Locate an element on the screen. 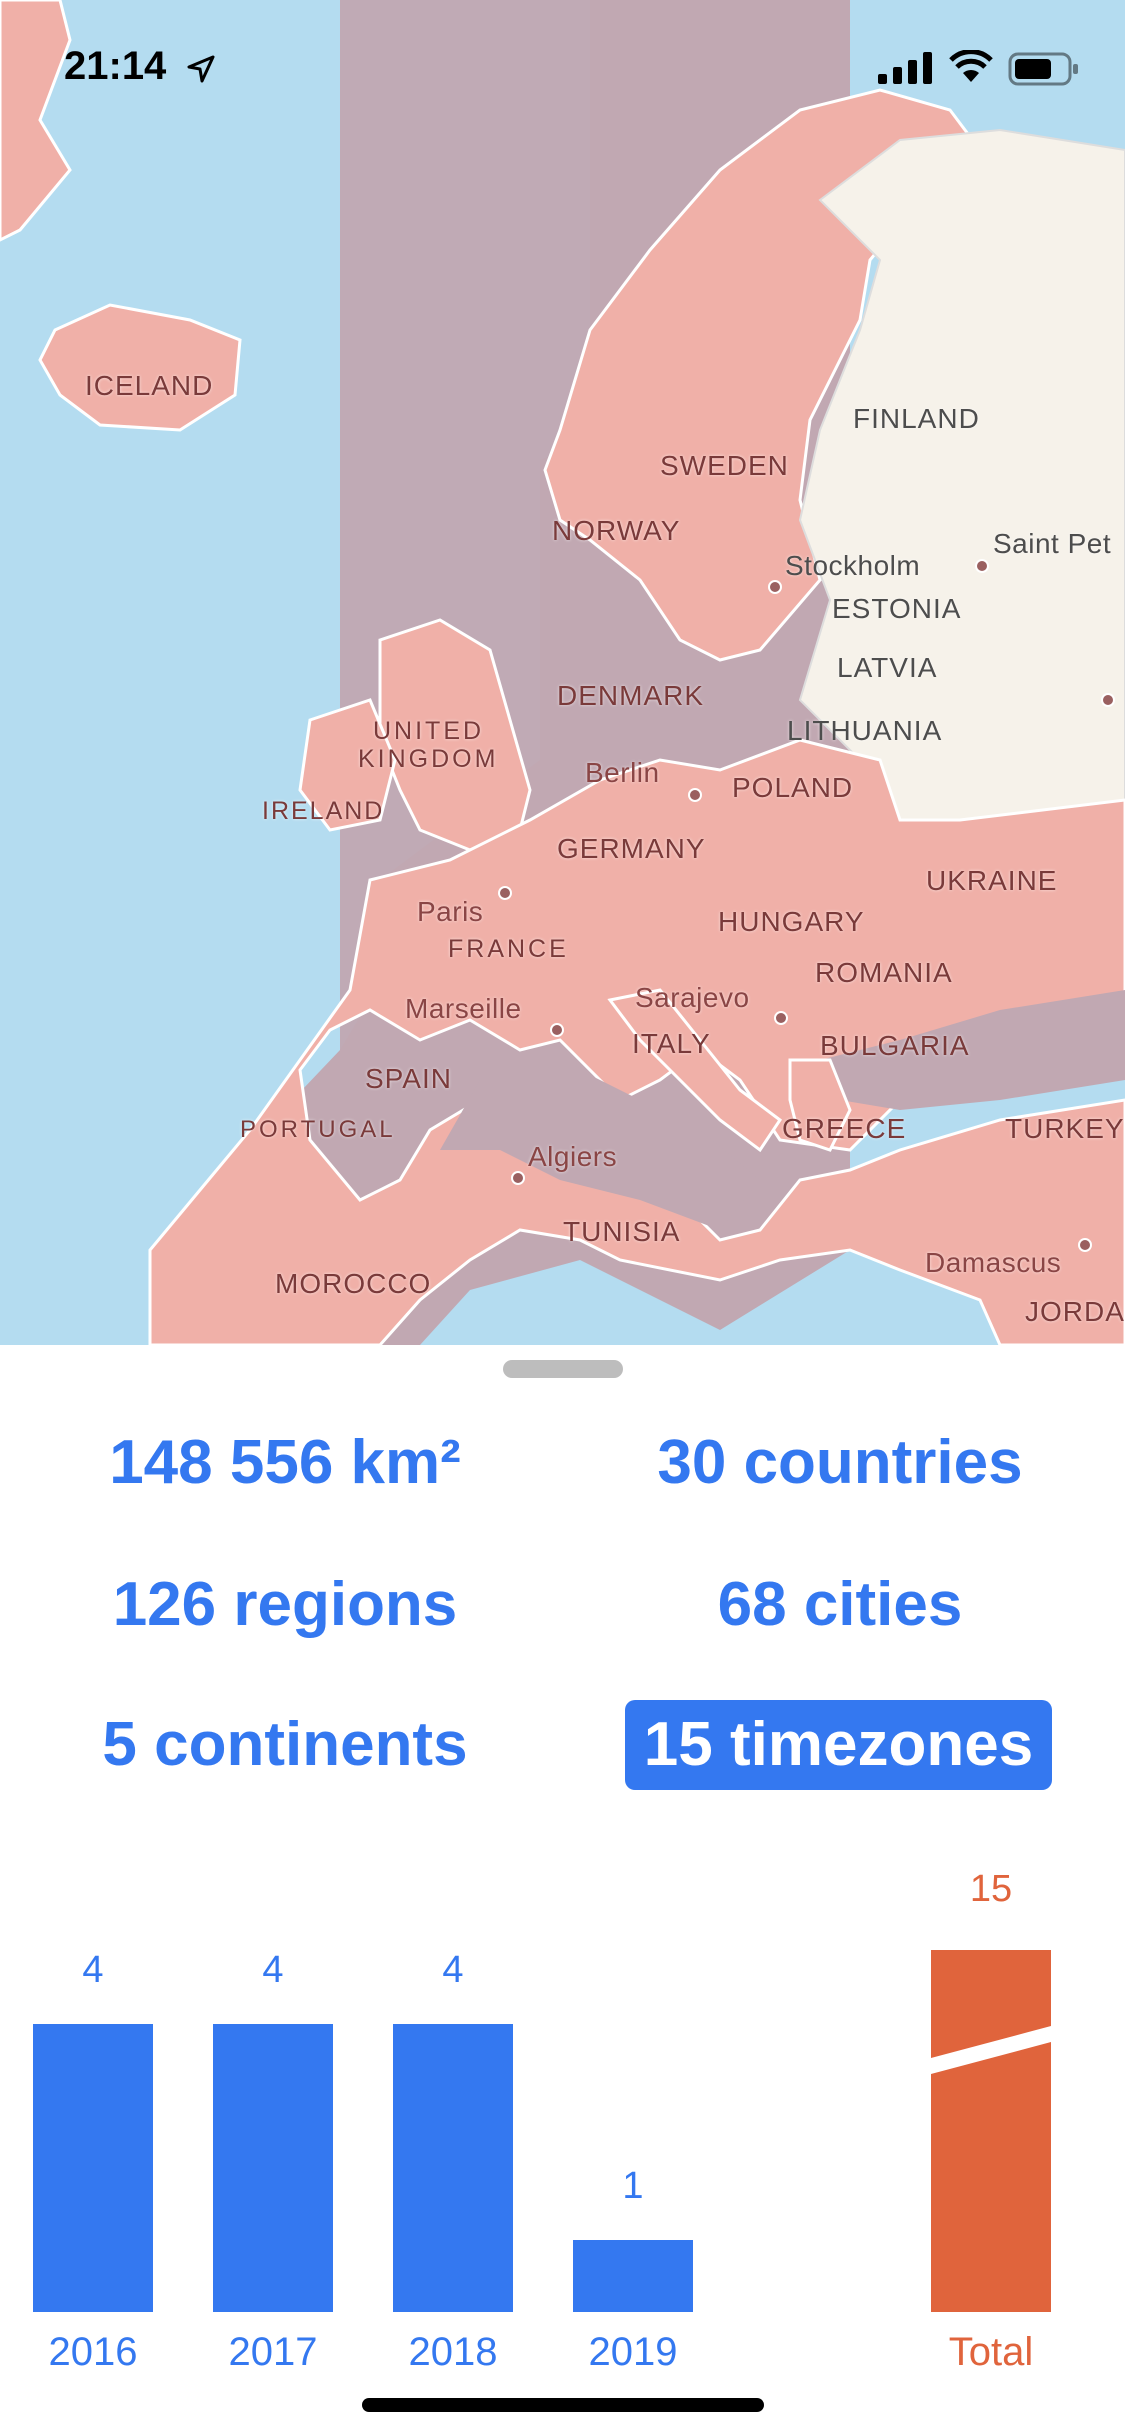 This screenshot has height=2436, width=1125. stat-countries: 30 countries is located at coordinates (840, 1463).